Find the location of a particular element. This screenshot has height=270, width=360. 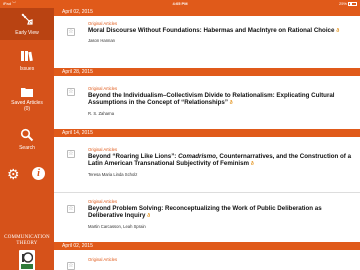

article-authors: Martin Carcasson, Leah Sprain is located at coordinates (117, 226).